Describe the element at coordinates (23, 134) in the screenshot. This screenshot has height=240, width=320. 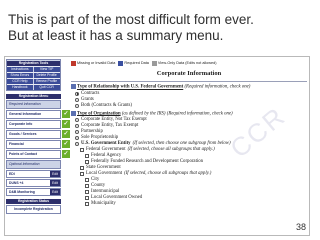
I see `menu-item-label: Goods / Services` at that location.